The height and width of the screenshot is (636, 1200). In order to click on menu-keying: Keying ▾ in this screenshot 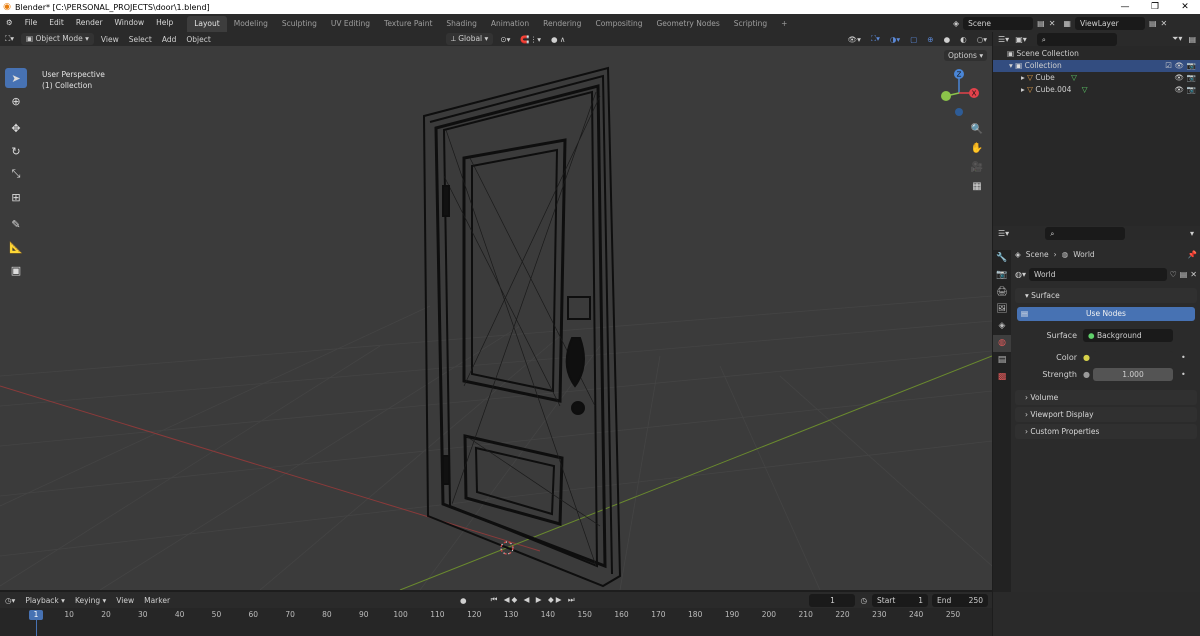, I will do `click(90, 600)`.